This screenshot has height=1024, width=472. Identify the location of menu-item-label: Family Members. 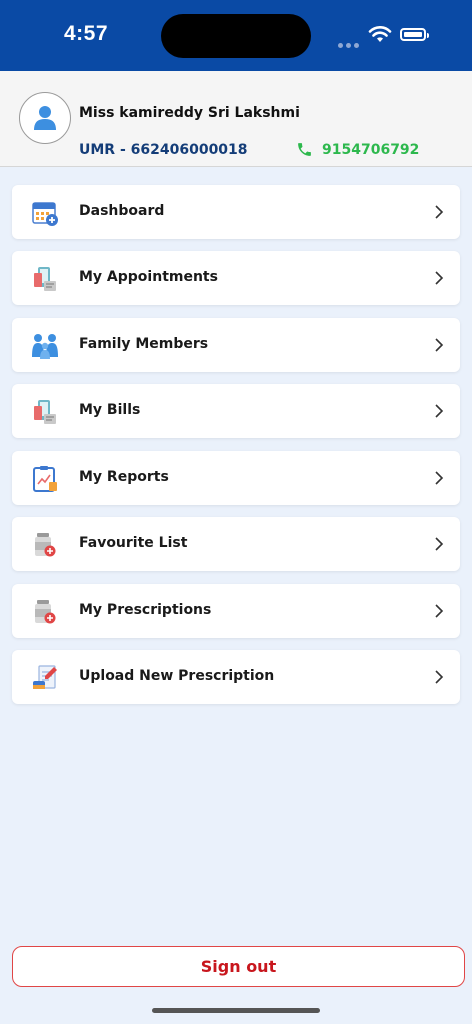
(144, 344).